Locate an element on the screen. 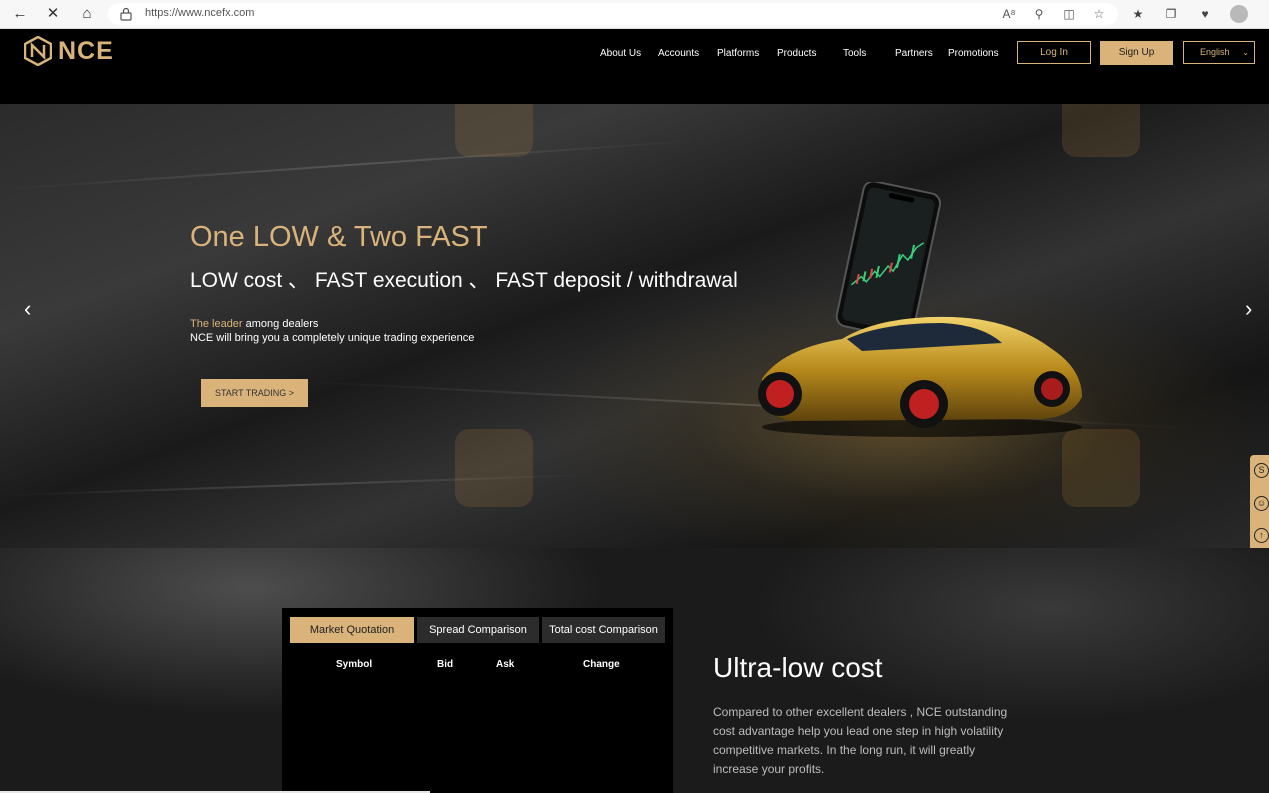 The image size is (1269, 793). nce-logo-icon is located at coordinates (38, 51).